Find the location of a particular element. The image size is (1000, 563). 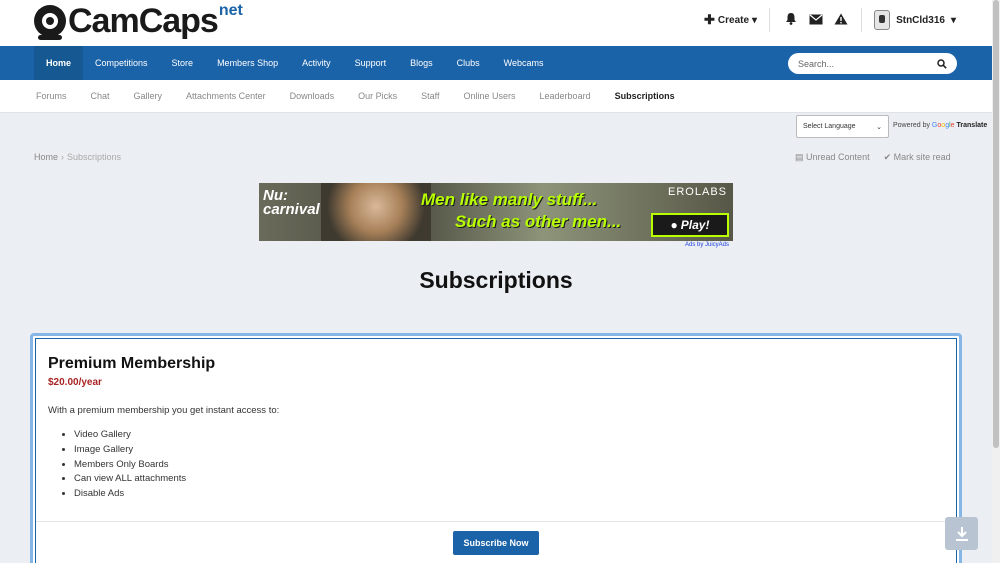

webcam-logo-icon is located at coordinates (50, 22).